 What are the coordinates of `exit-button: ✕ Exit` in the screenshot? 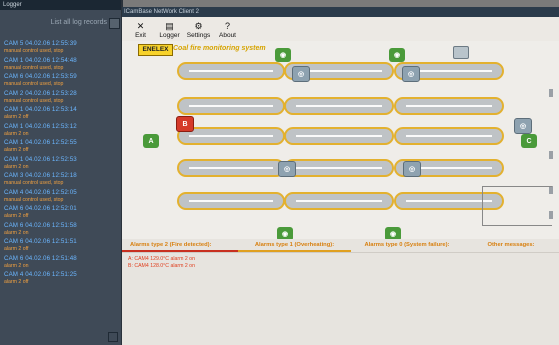 It's located at (140, 31).